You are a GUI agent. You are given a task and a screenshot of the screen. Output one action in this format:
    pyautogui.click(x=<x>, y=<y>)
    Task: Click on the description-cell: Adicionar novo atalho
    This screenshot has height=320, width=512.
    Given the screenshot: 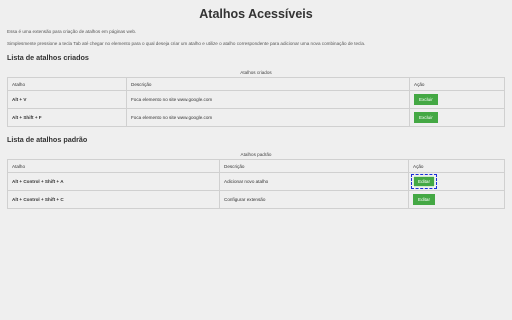 What is the action you would take?
    pyautogui.click(x=314, y=181)
    